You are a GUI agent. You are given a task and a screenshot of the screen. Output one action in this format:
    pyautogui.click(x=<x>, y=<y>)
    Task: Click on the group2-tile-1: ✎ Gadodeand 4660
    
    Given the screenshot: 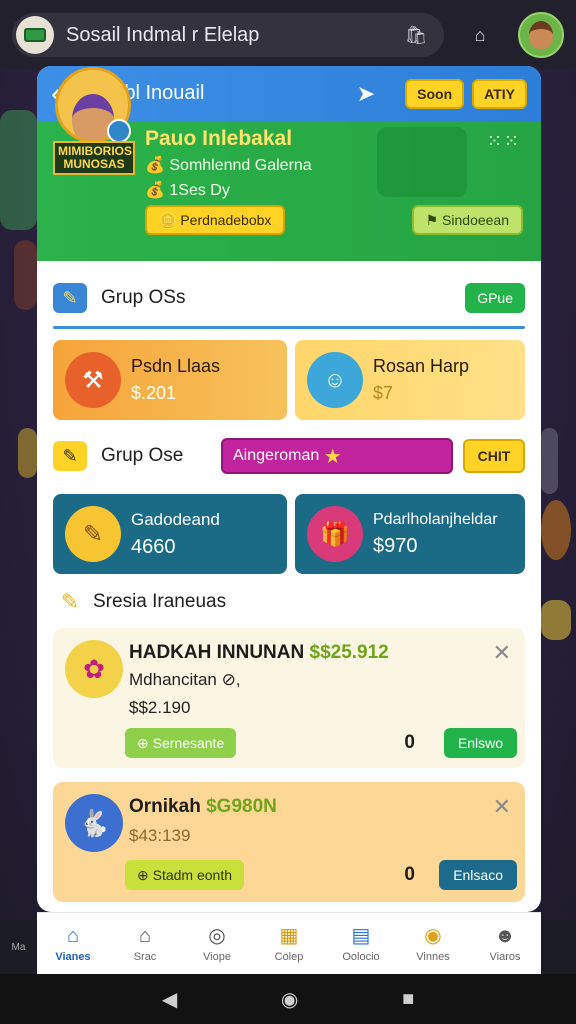 What is the action you would take?
    pyautogui.click(x=170, y=534)
    